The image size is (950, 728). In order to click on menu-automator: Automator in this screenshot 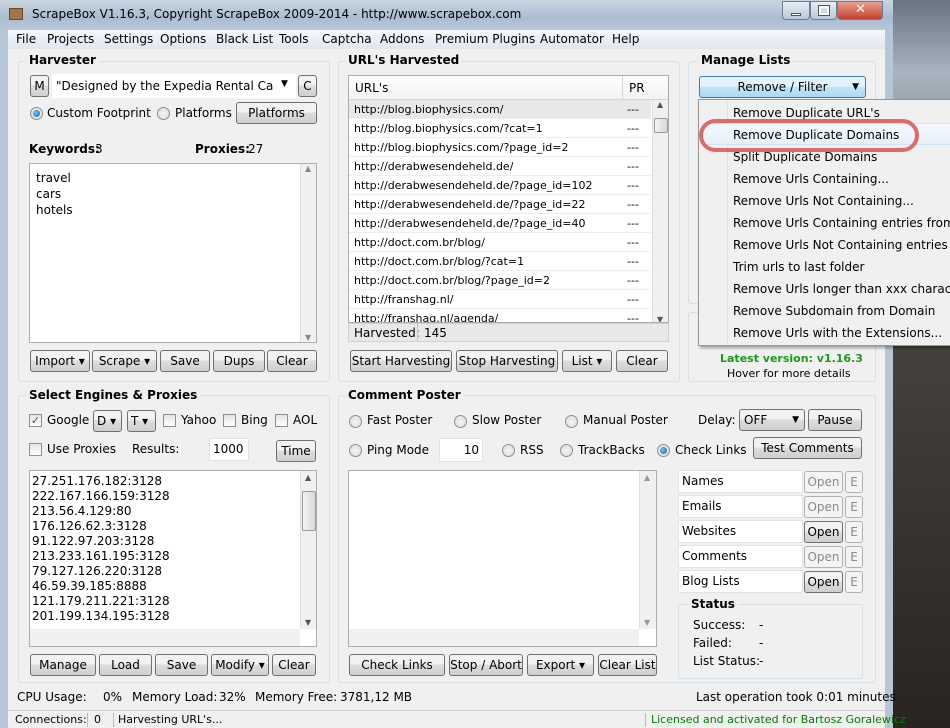, I will do `click(572, 39)`.